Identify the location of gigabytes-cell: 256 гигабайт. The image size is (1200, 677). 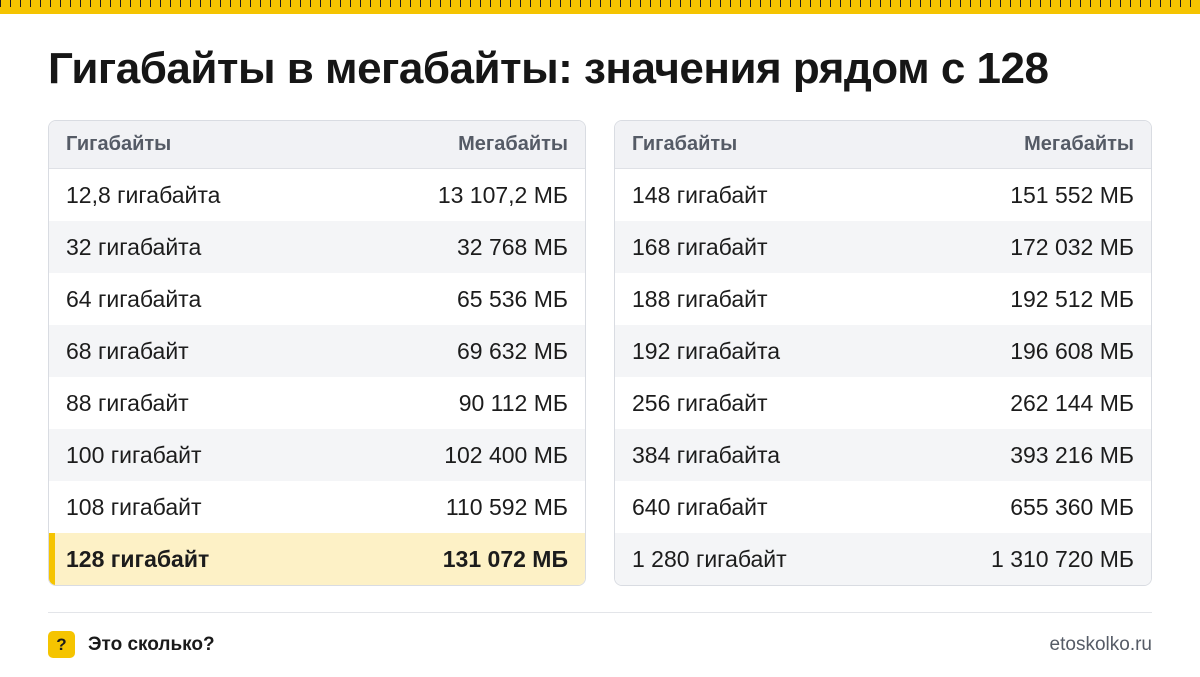
(700, 402).